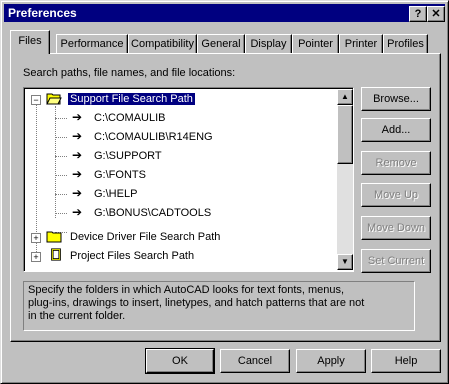 This screenshot has height=384, width=449. What do you see at coordinates (418, 14) in the screenshot?
I see `help-title-button: ?` at bounding box center [418, 14].